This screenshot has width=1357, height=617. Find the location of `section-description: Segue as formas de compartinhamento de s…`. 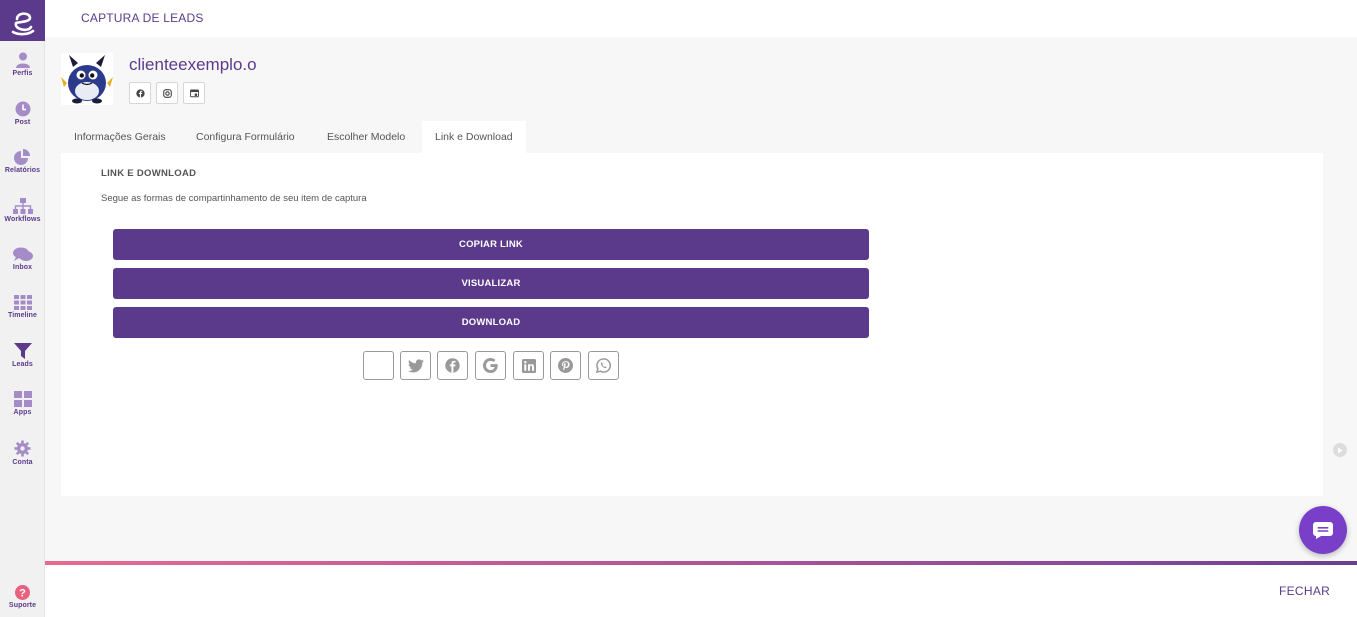

section-description: Segue as formas de compartinhamento de s… is located at coordinates (234, 198).